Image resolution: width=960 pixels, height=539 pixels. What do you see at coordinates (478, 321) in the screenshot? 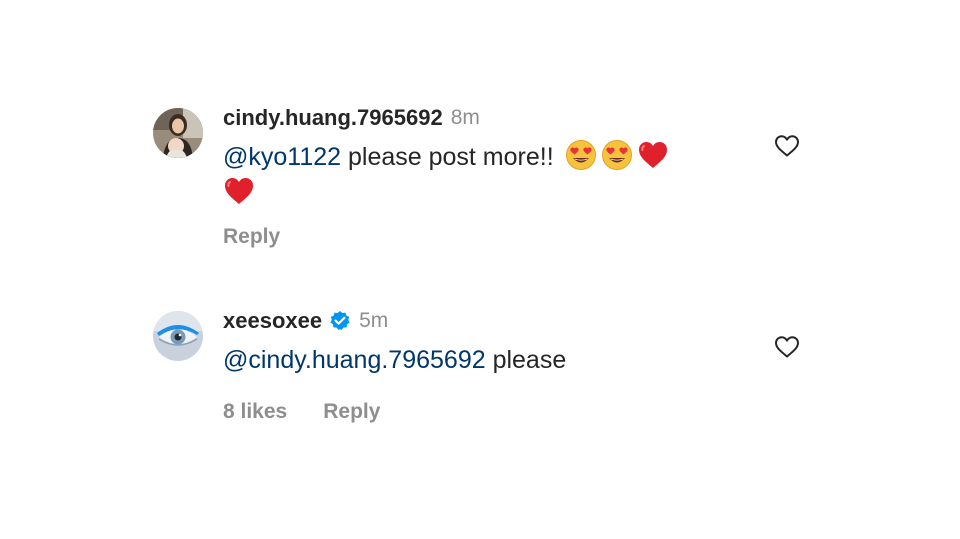
I see `comment-header: xeesoxee 5m` at bounding box center [478, 321].